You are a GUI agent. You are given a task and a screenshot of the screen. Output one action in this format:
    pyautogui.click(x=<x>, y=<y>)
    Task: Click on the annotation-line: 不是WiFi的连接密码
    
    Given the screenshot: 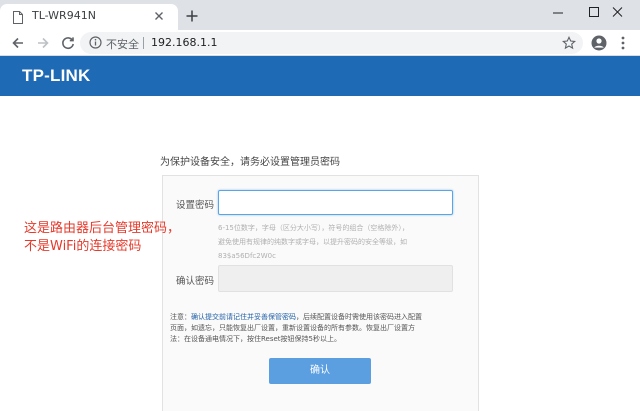 What is the action you would take?
    pyautogui.click(x=83, y=246)
    